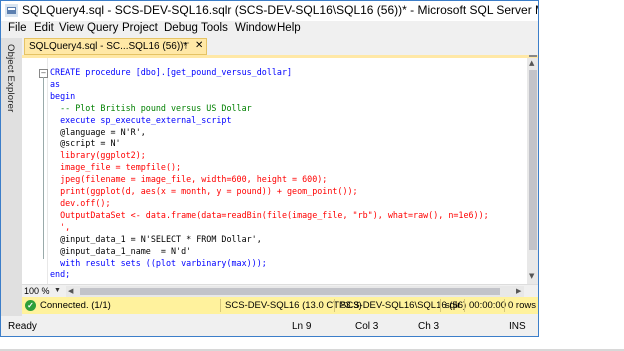 This screenshot has width=624, height=351. Describe the element at coordinates (108, 46) in the screenshot. I see `tab-label: SQLQuery4.sql - SC...SQL16 (56))*` at that location.